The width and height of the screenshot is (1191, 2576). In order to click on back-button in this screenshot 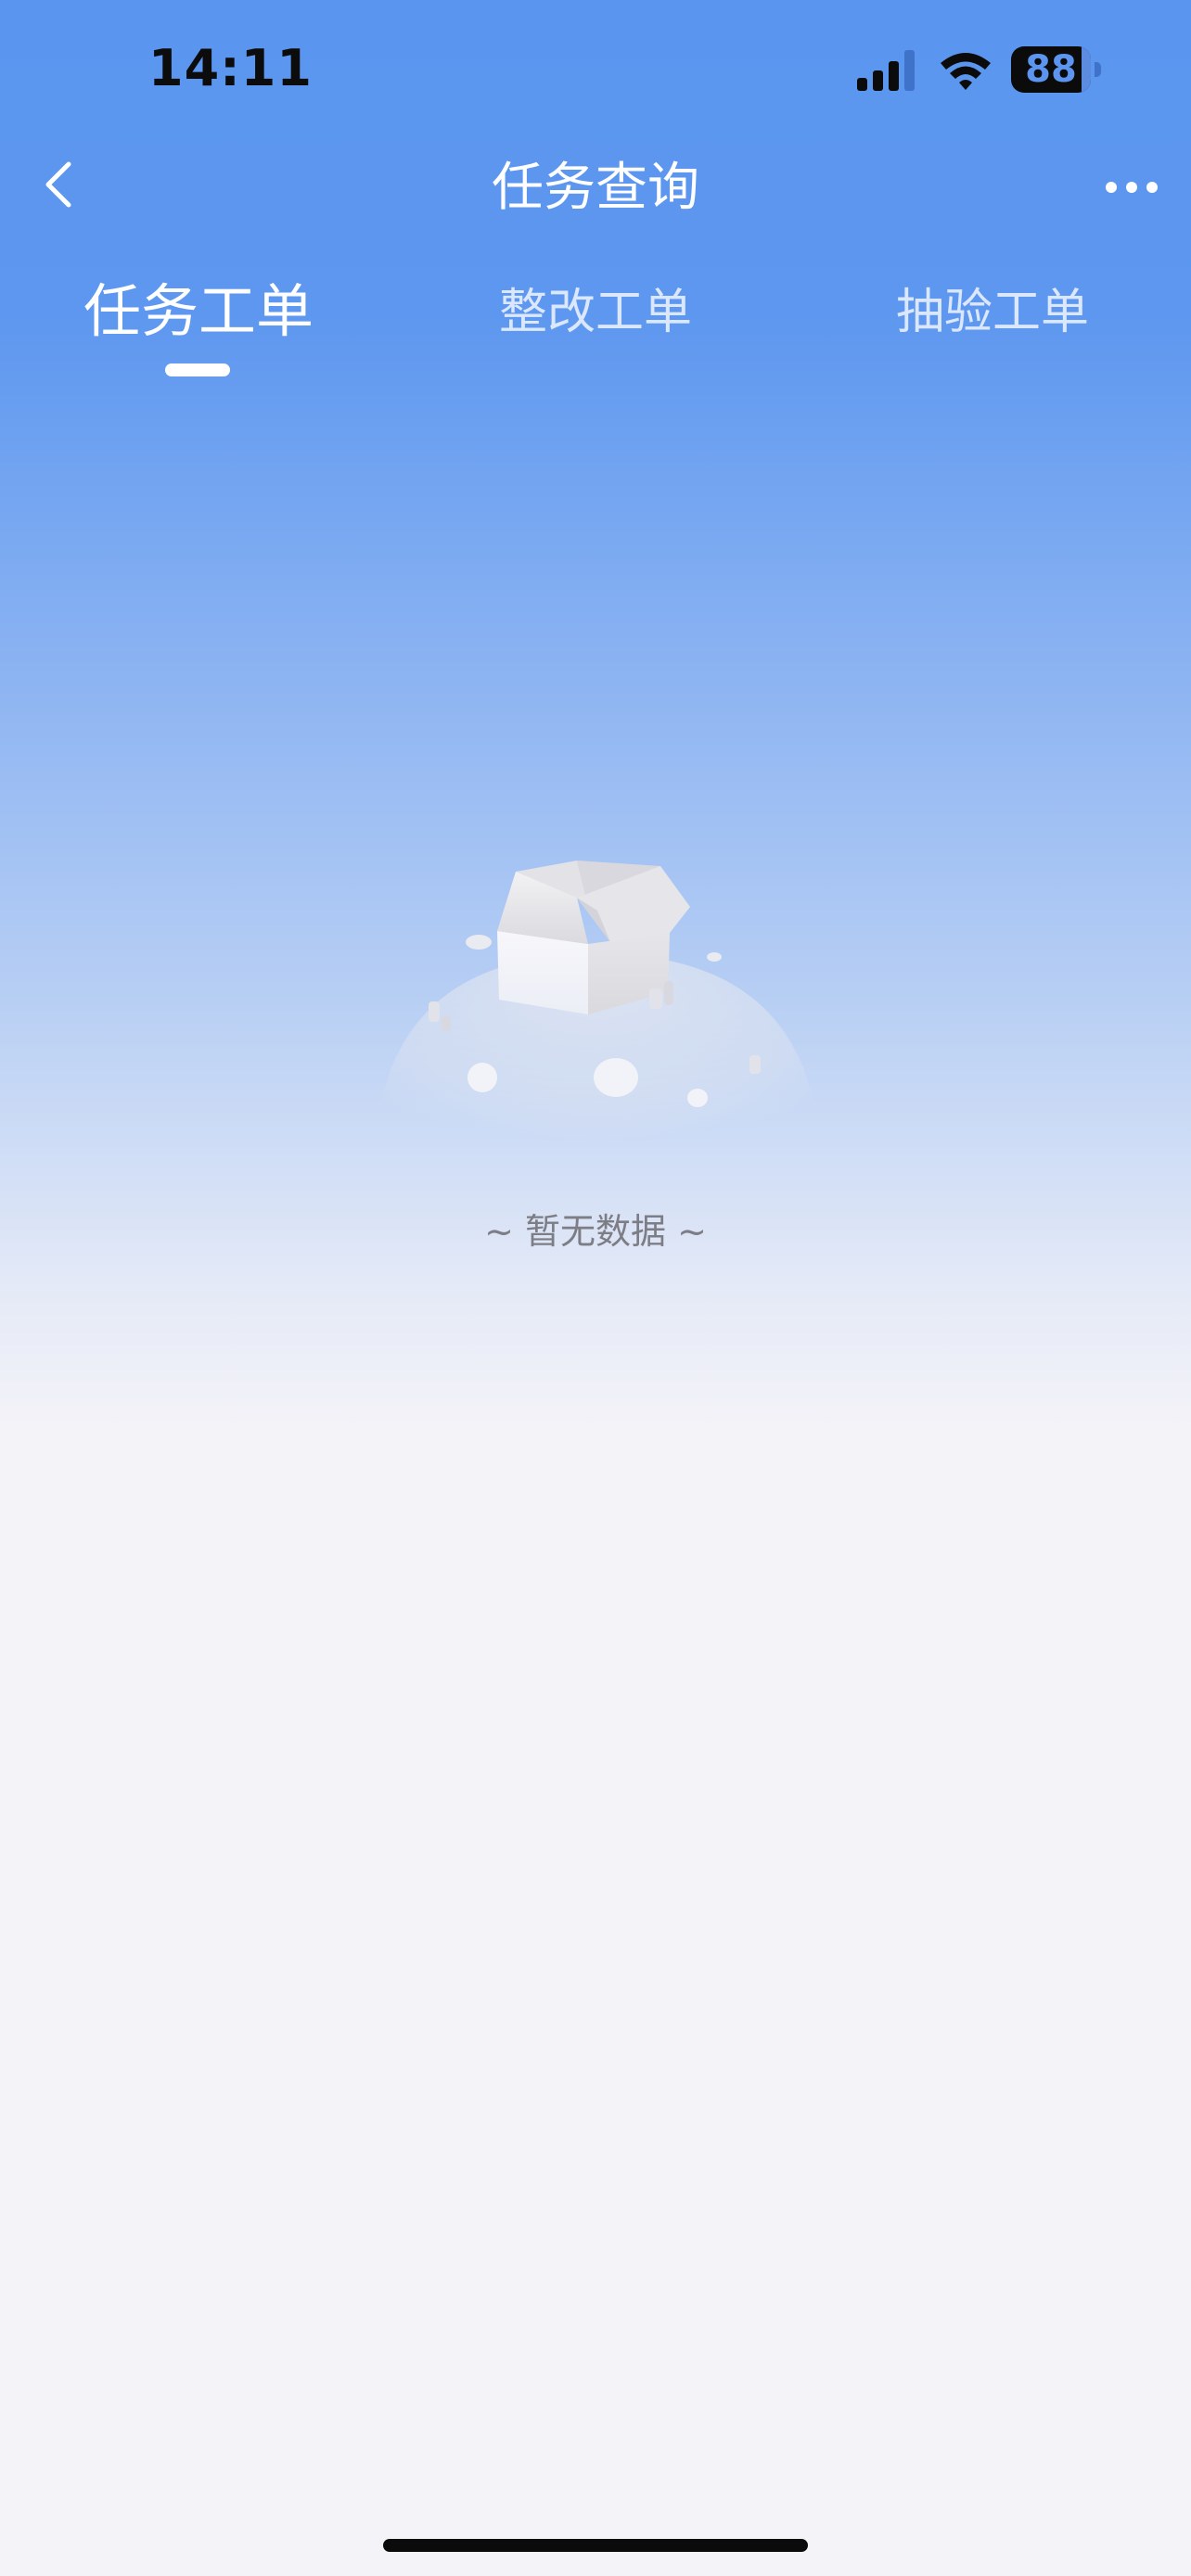, I will do `click(59, 185)`.